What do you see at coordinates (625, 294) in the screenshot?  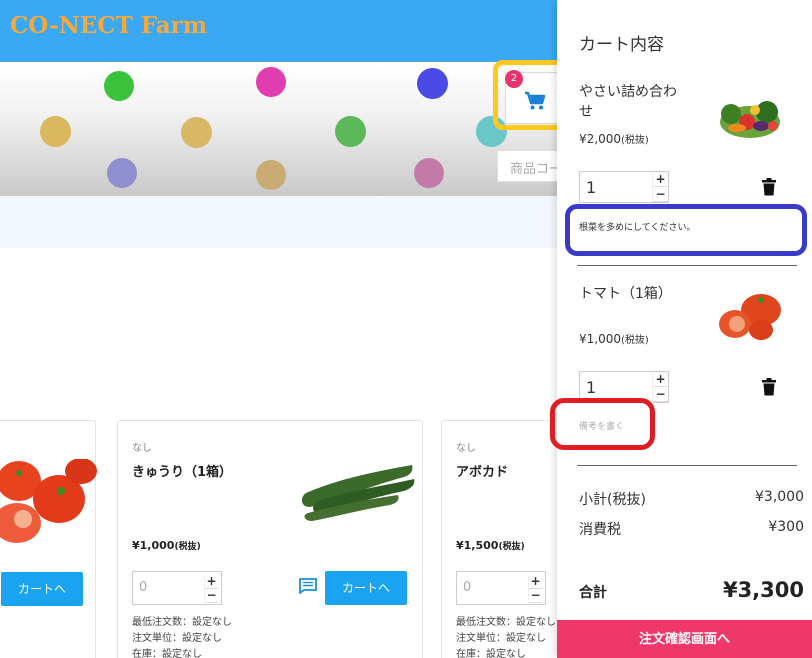 I see `cart-item-name: トマト（1箱）` at bounding box center [625, 294].